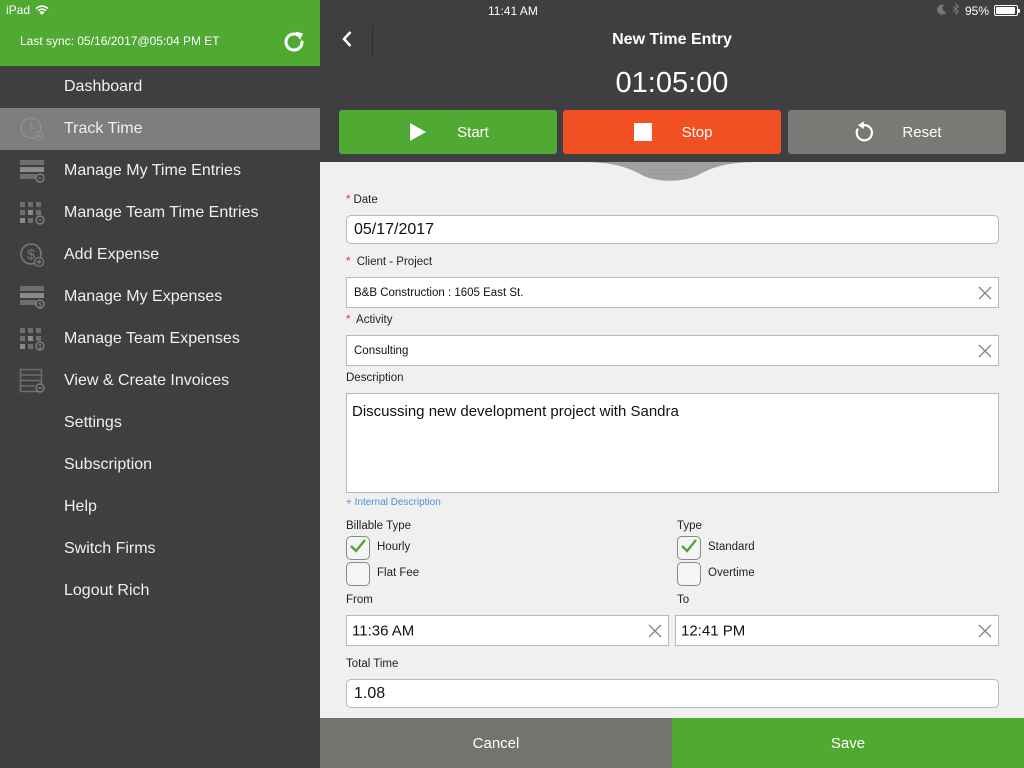  What do you see at coordinates (160, 591) in the screenshot?
I see `sidebar-item-logout: Logout Rich` at bounding box center [160, 591].